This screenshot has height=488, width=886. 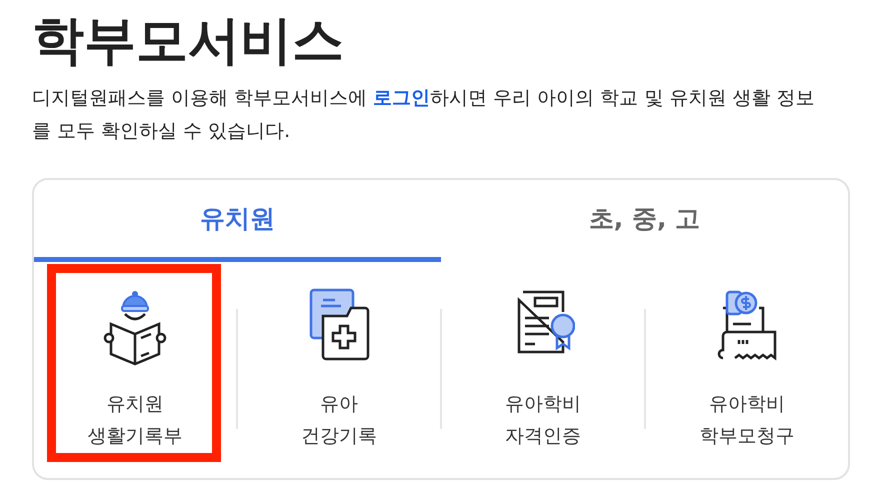 I want to click on service-label: 유아학비 자격인증, so click(x=543, y=420).